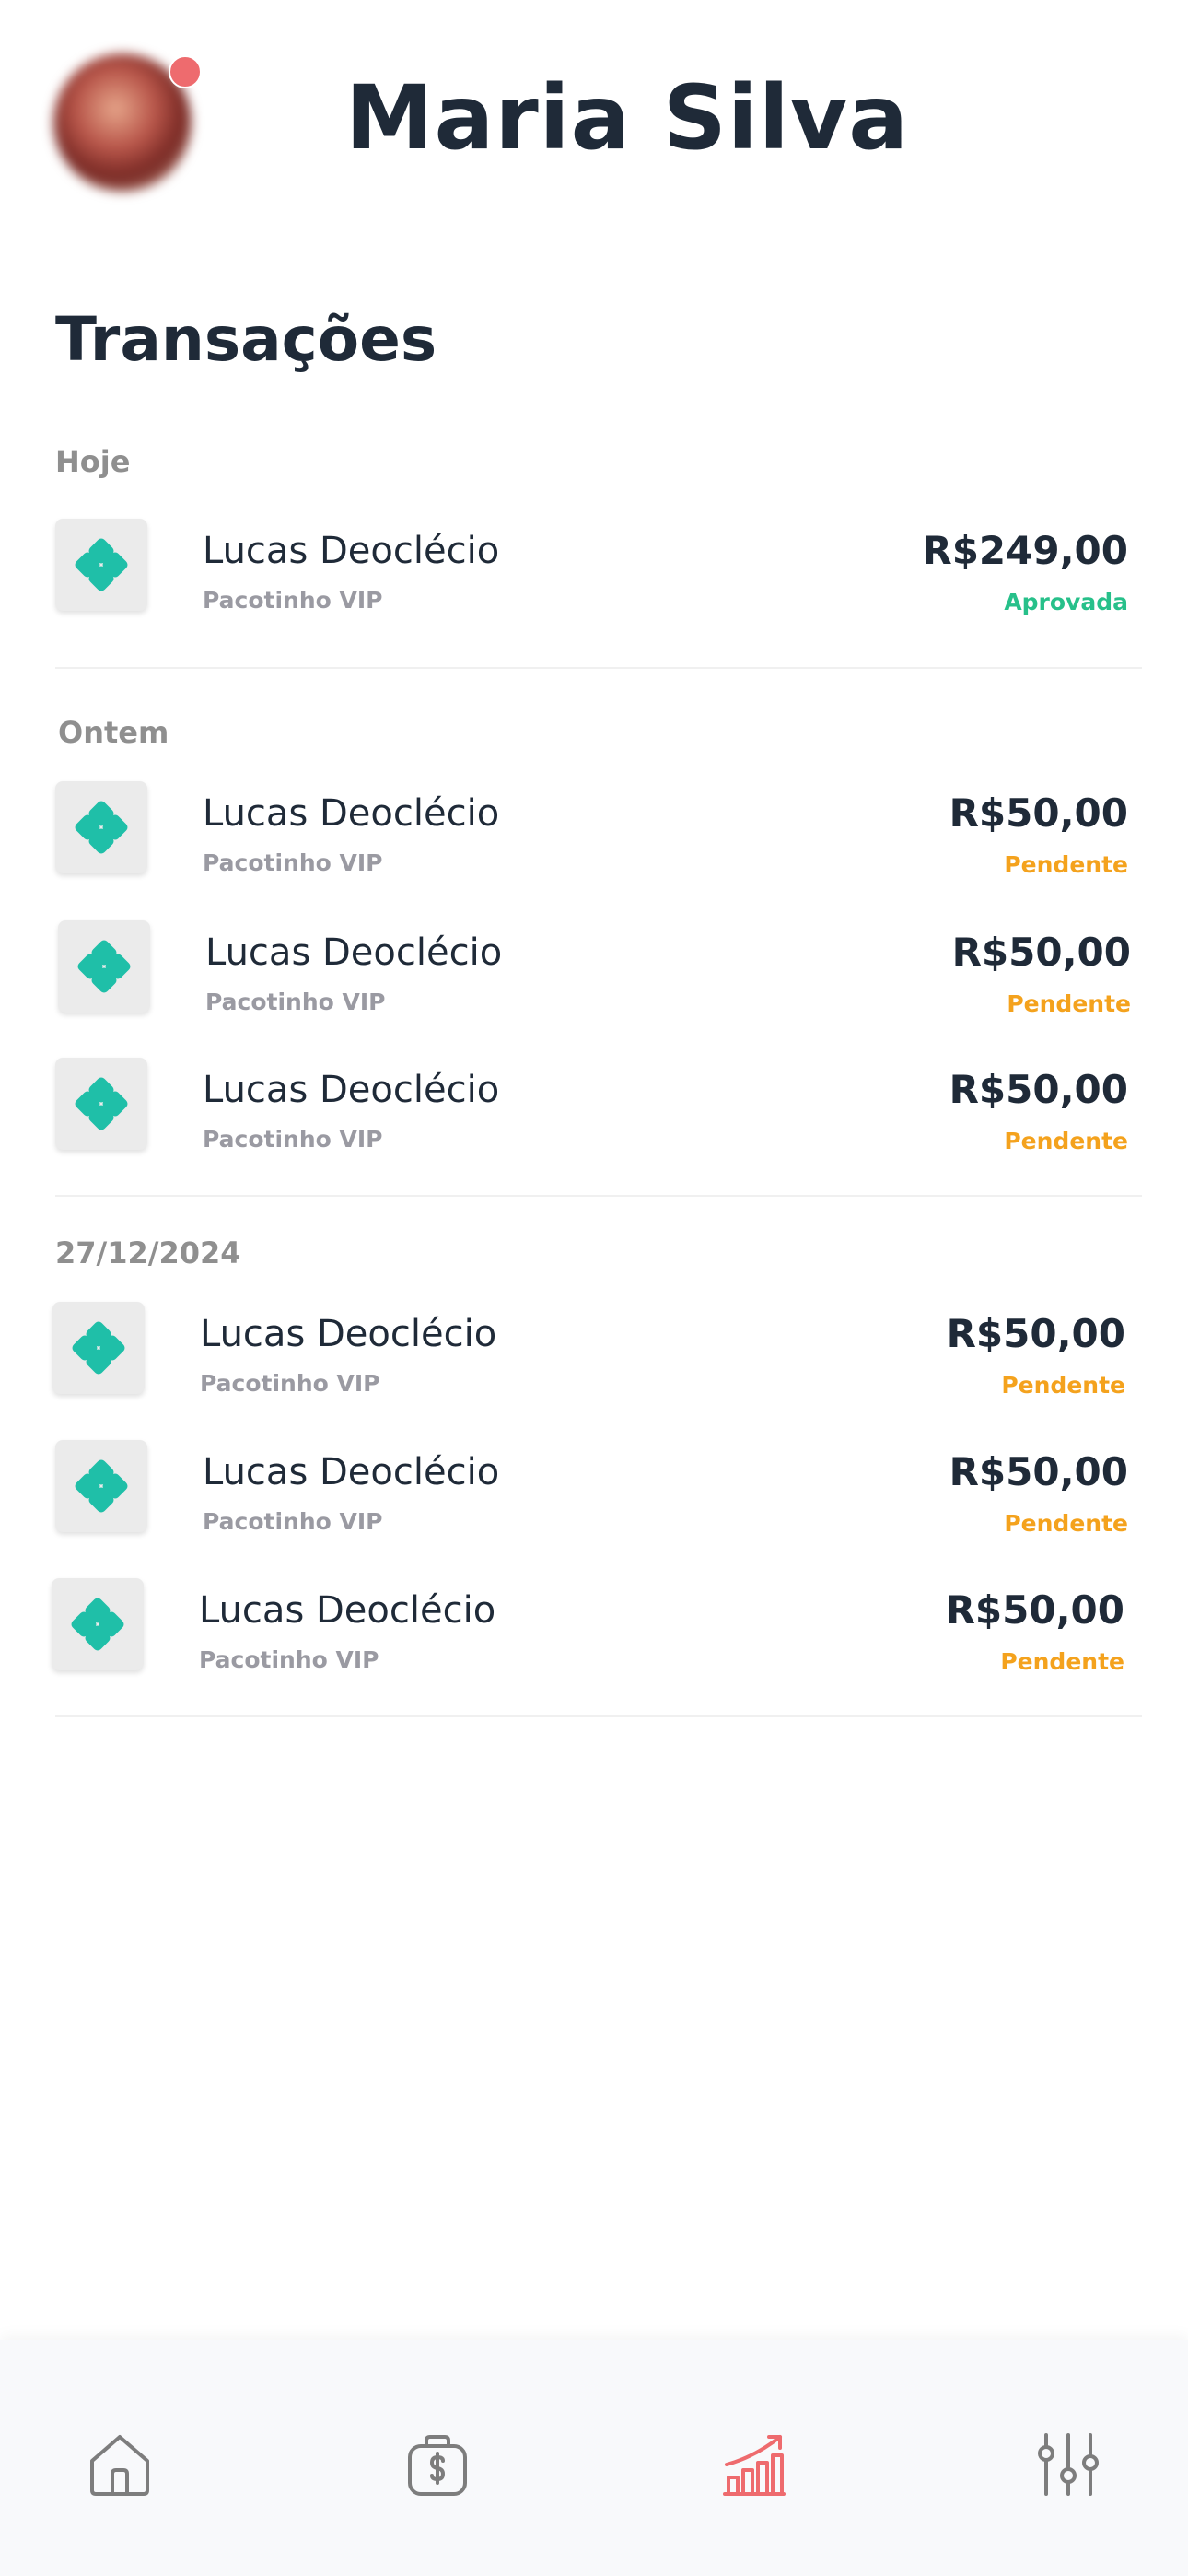 This screenshot has height=2576, width=1188. I want to click on nav-stats-button, so click(754, 2464).